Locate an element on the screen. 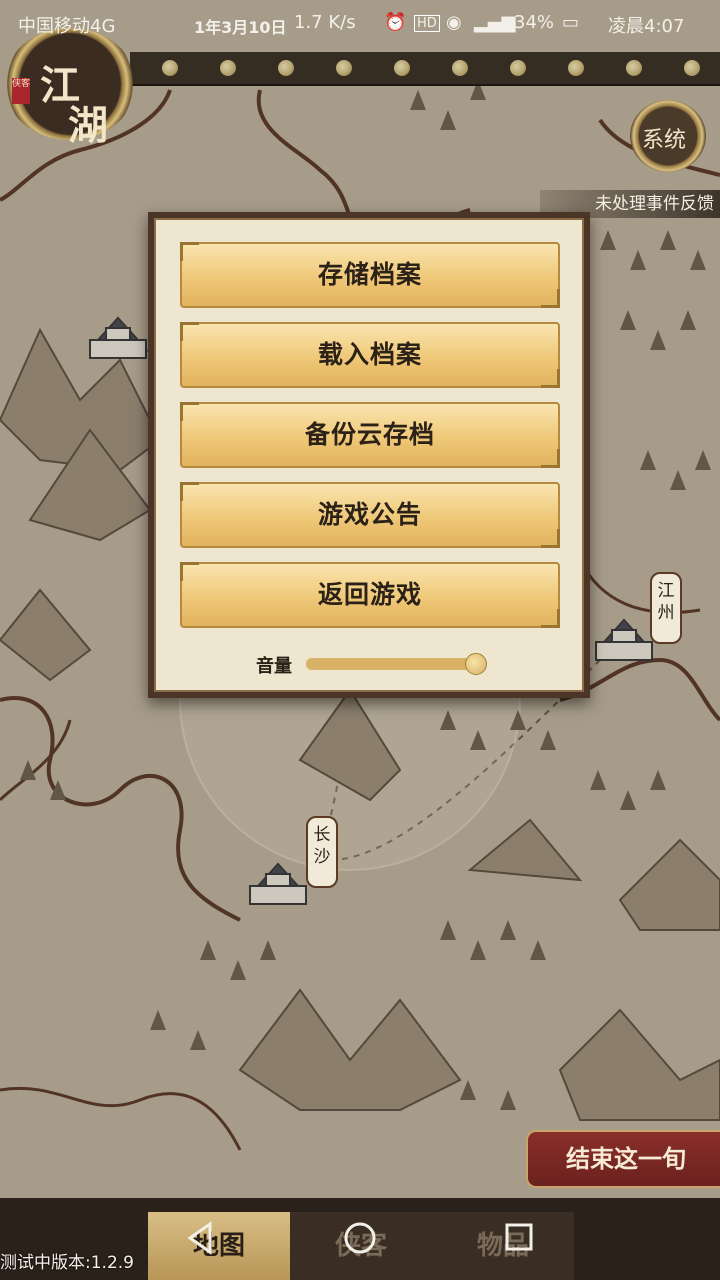 The image size is (720, 1280). emblem-title: 江 湖 is located at coordinates (74, 105).